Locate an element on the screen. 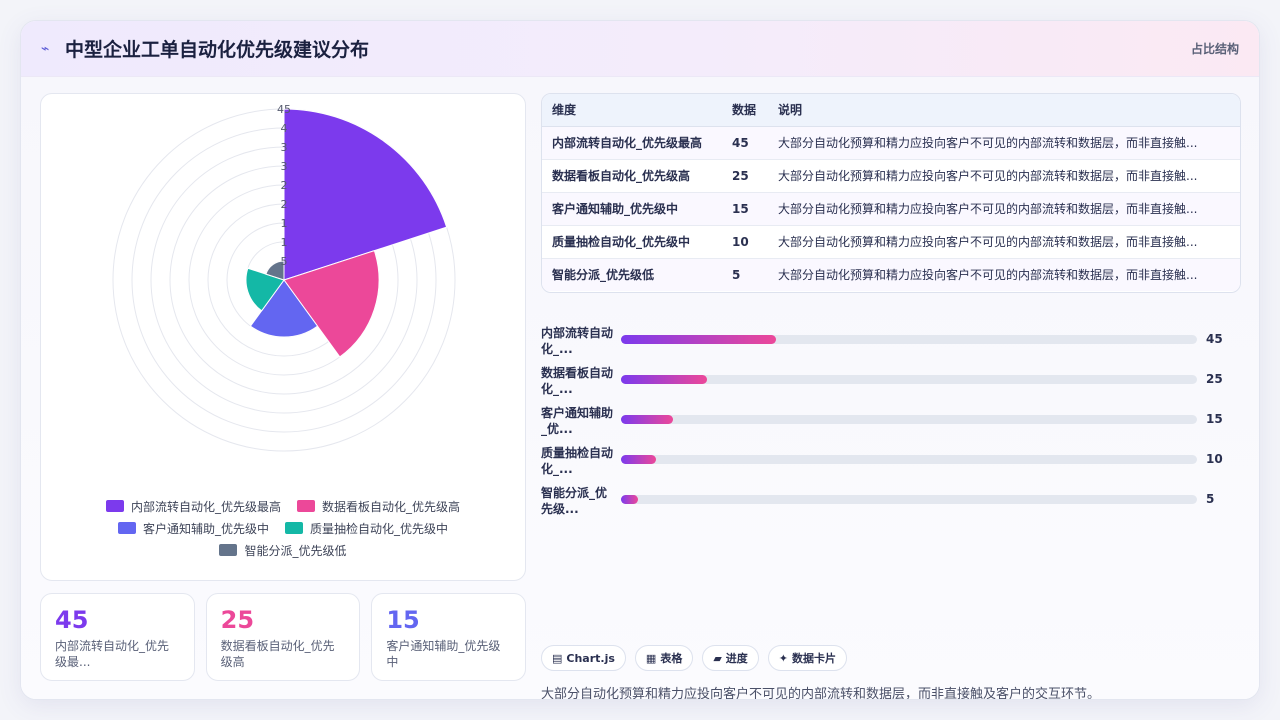 This screenshot has height=720, width=1280. progress-value: 25 is located at coordinates (1214, 379).